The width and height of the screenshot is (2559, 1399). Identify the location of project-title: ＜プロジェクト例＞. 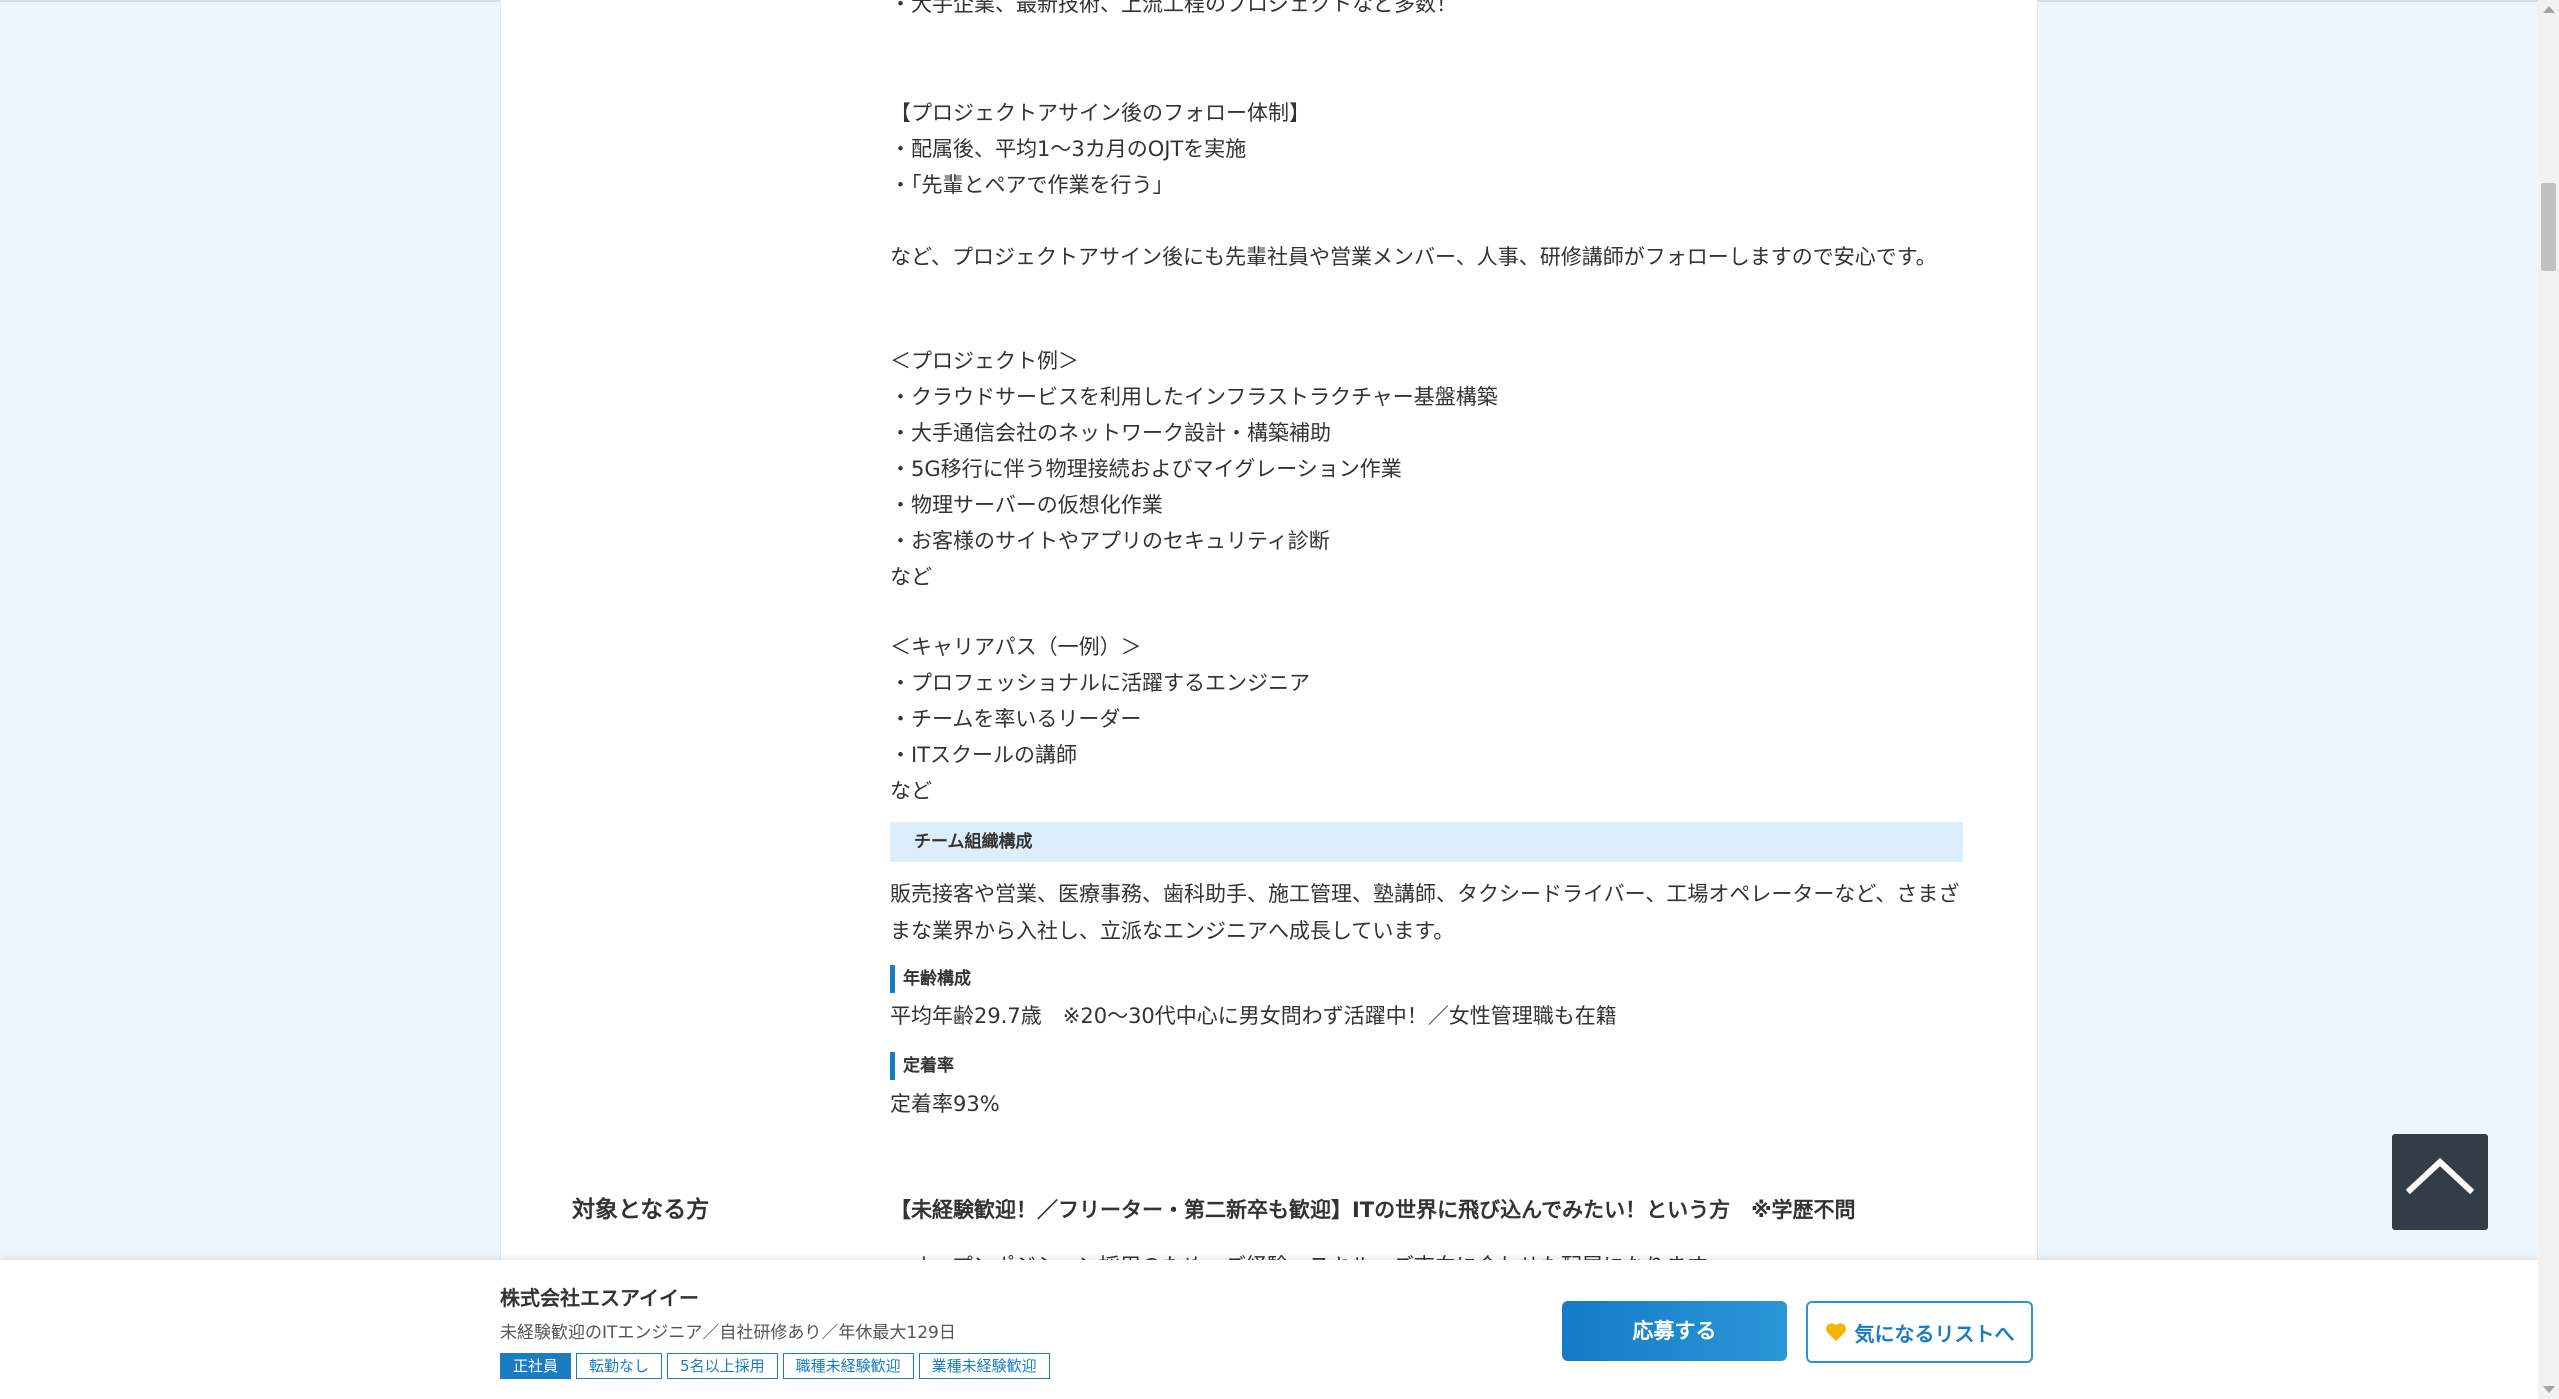
(984, 361).